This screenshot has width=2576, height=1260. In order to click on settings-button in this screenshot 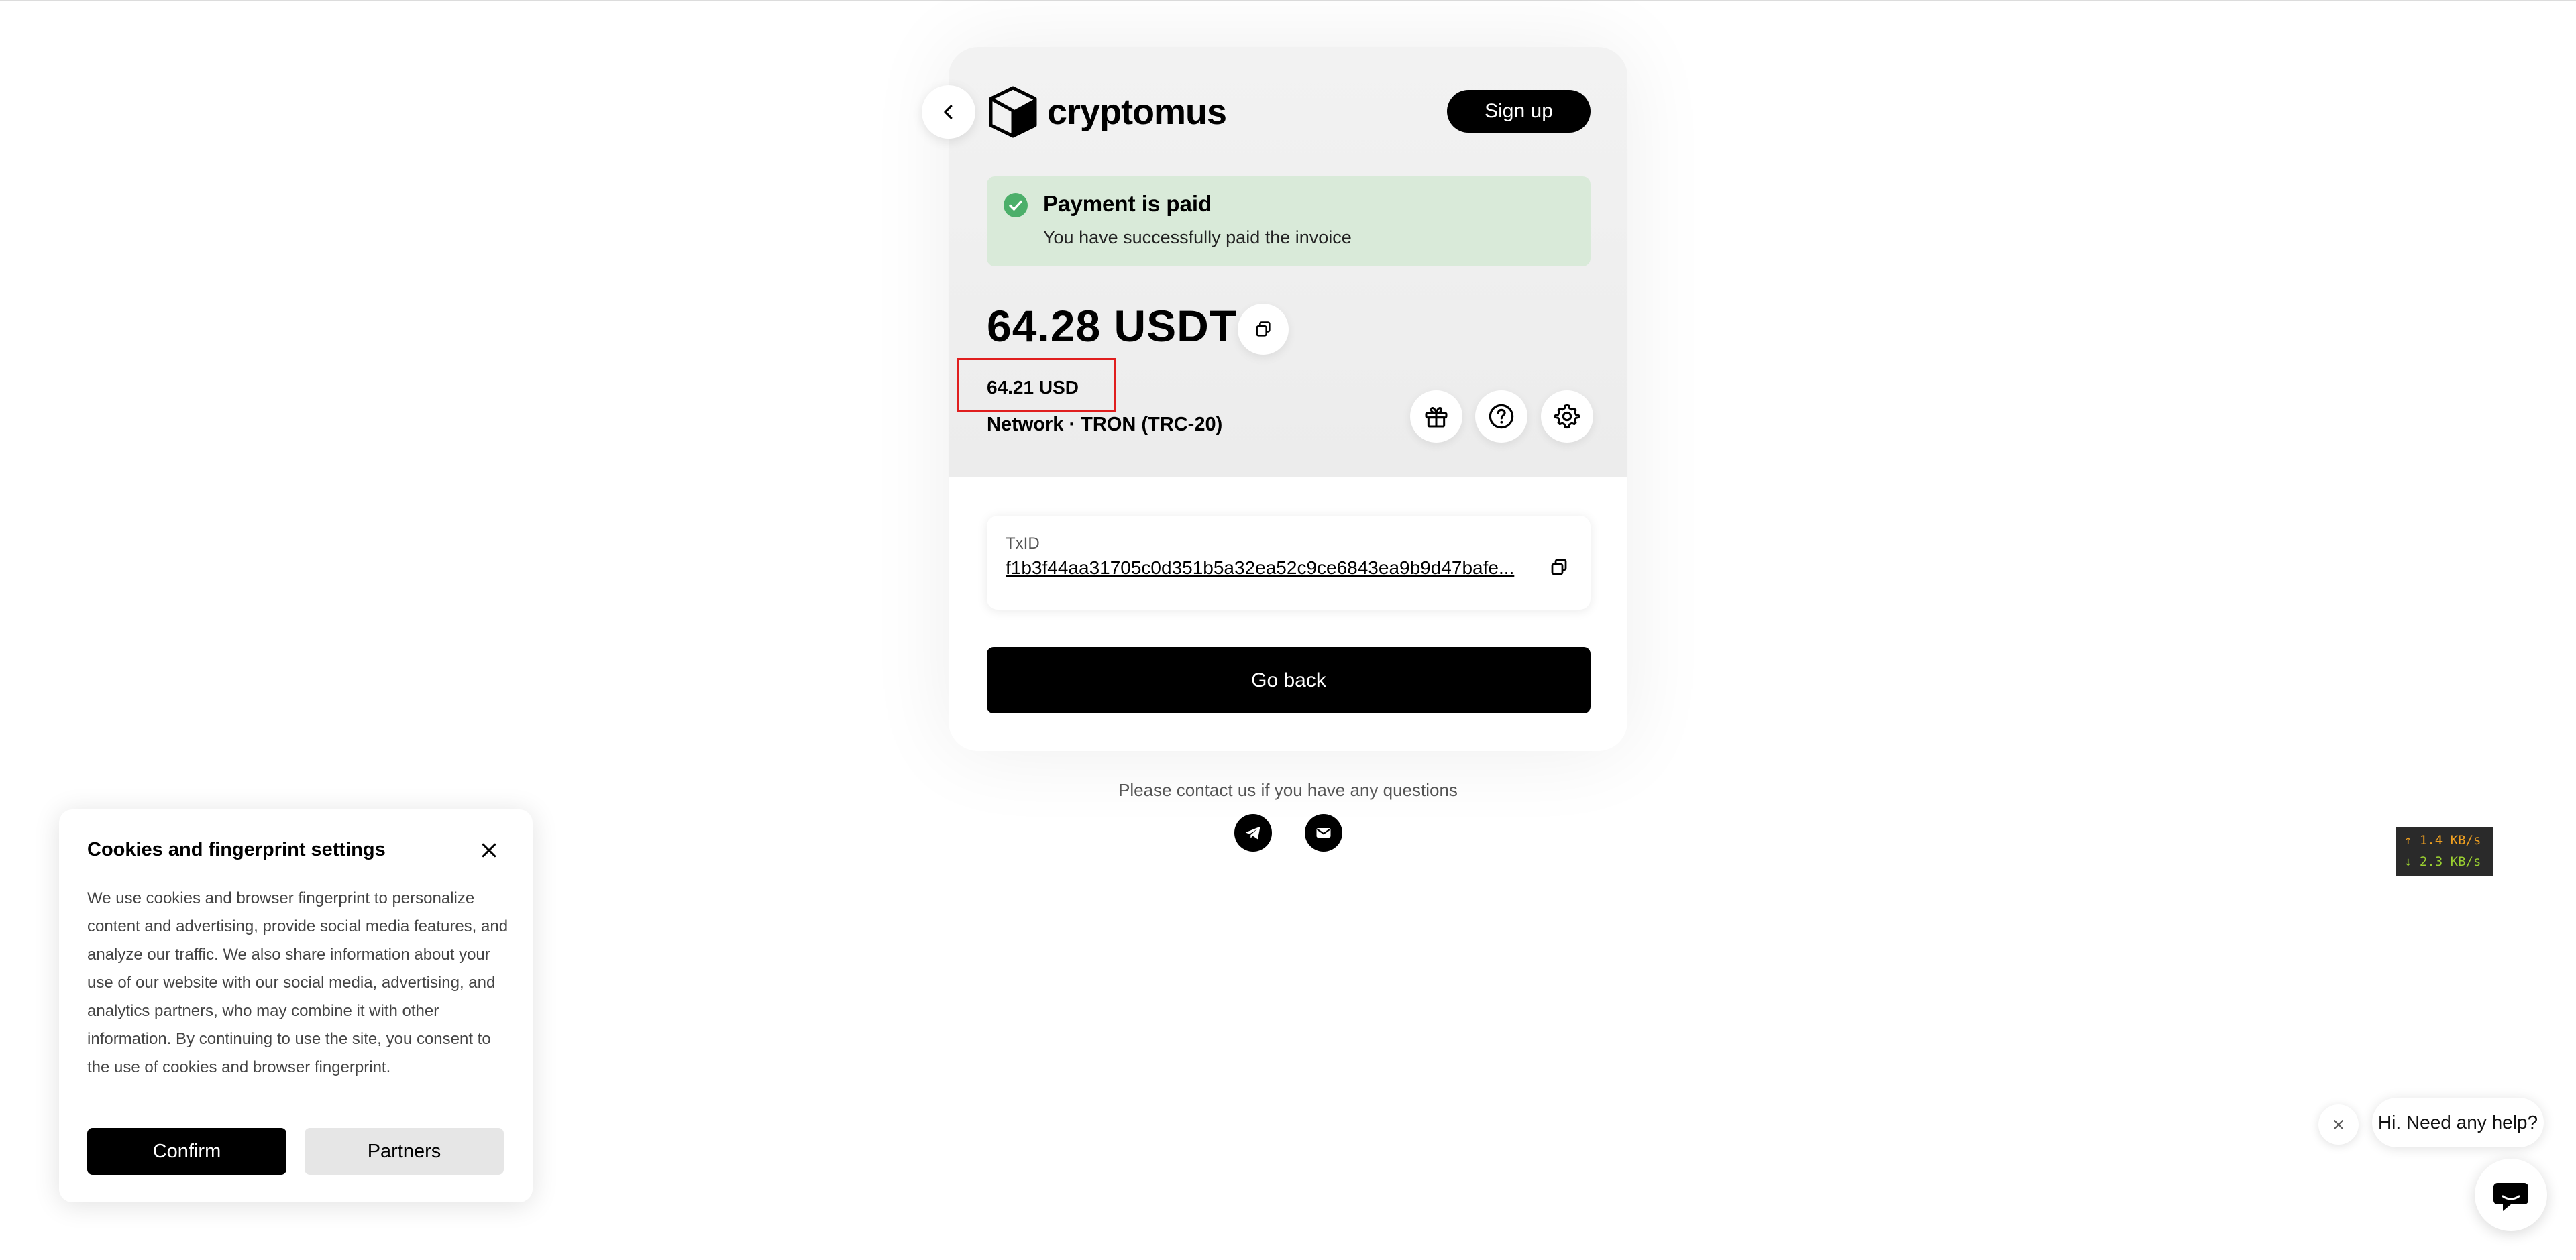, I will do `click(1567, 417)`.